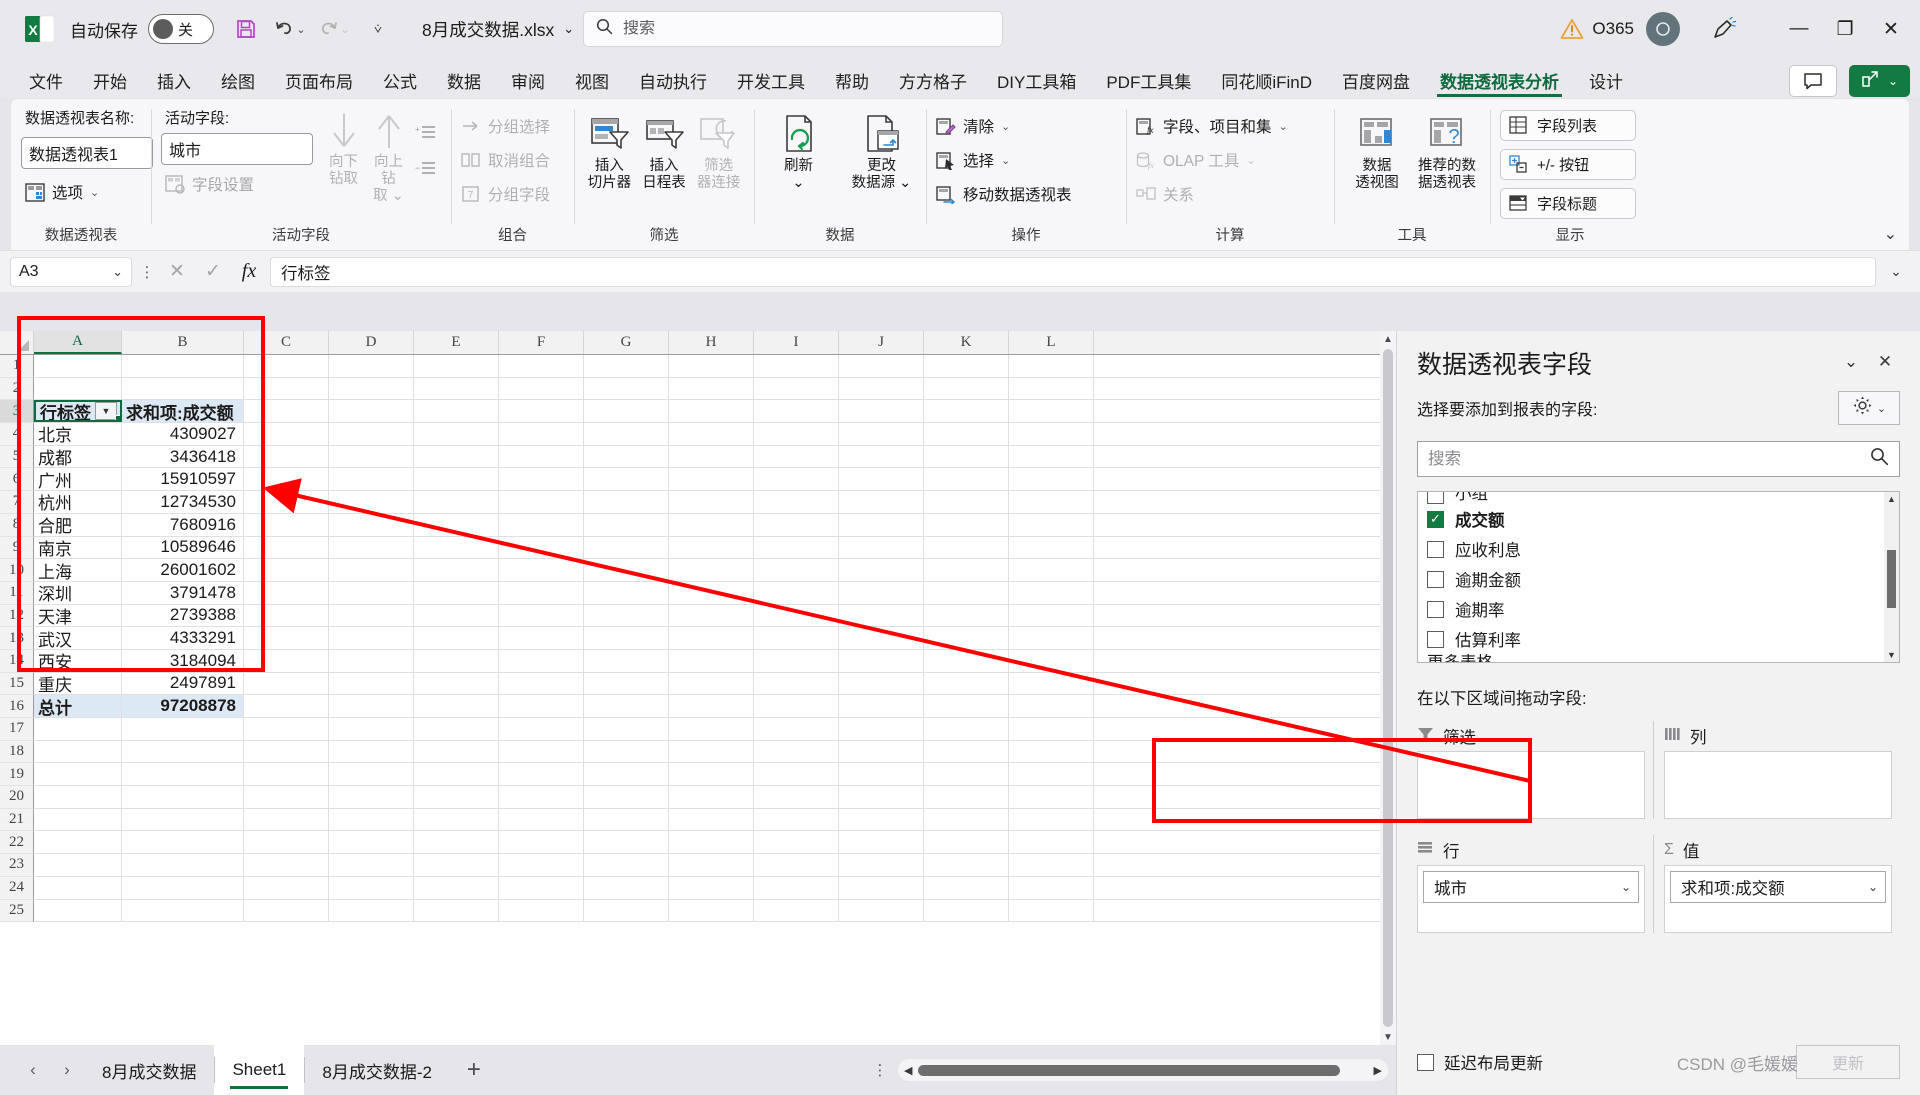  I want to click on cell-C24, so click(286, 887).